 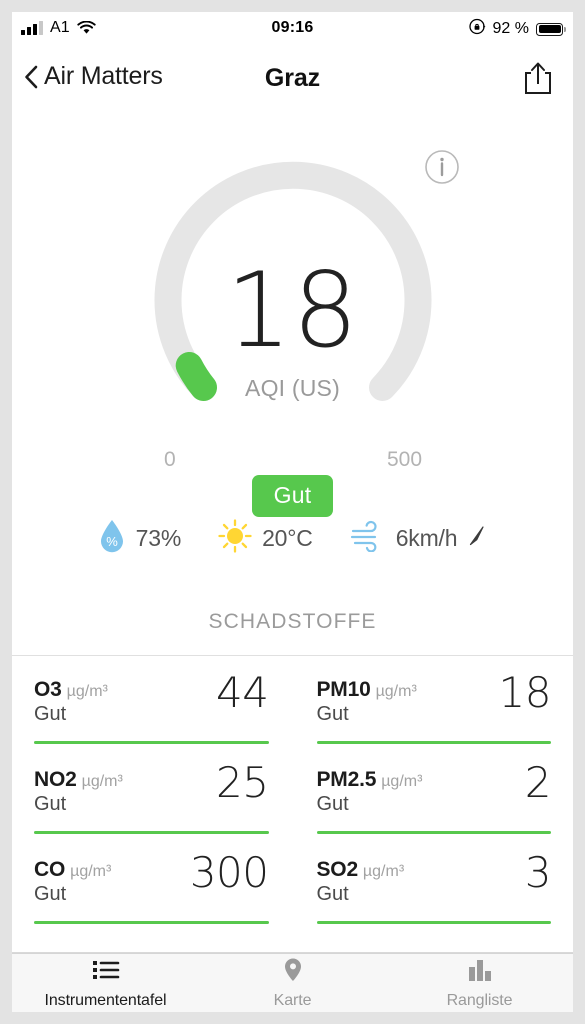 I want to click on pollutant-value: 25, so click(x=242, y=782).